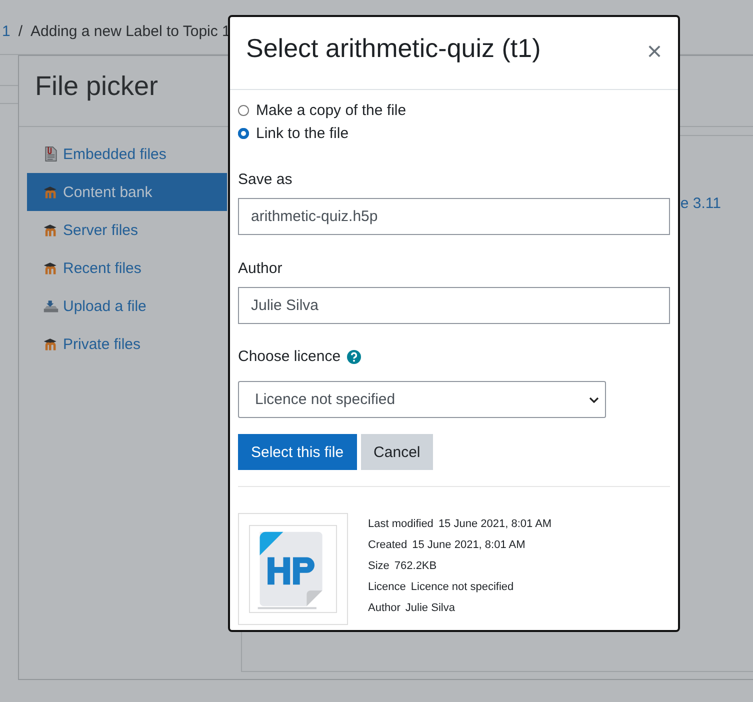  What do you see at coordinates (387, 586) in the screenshot?
I see `detail-label: Licence` at bounding box center [387, 586].